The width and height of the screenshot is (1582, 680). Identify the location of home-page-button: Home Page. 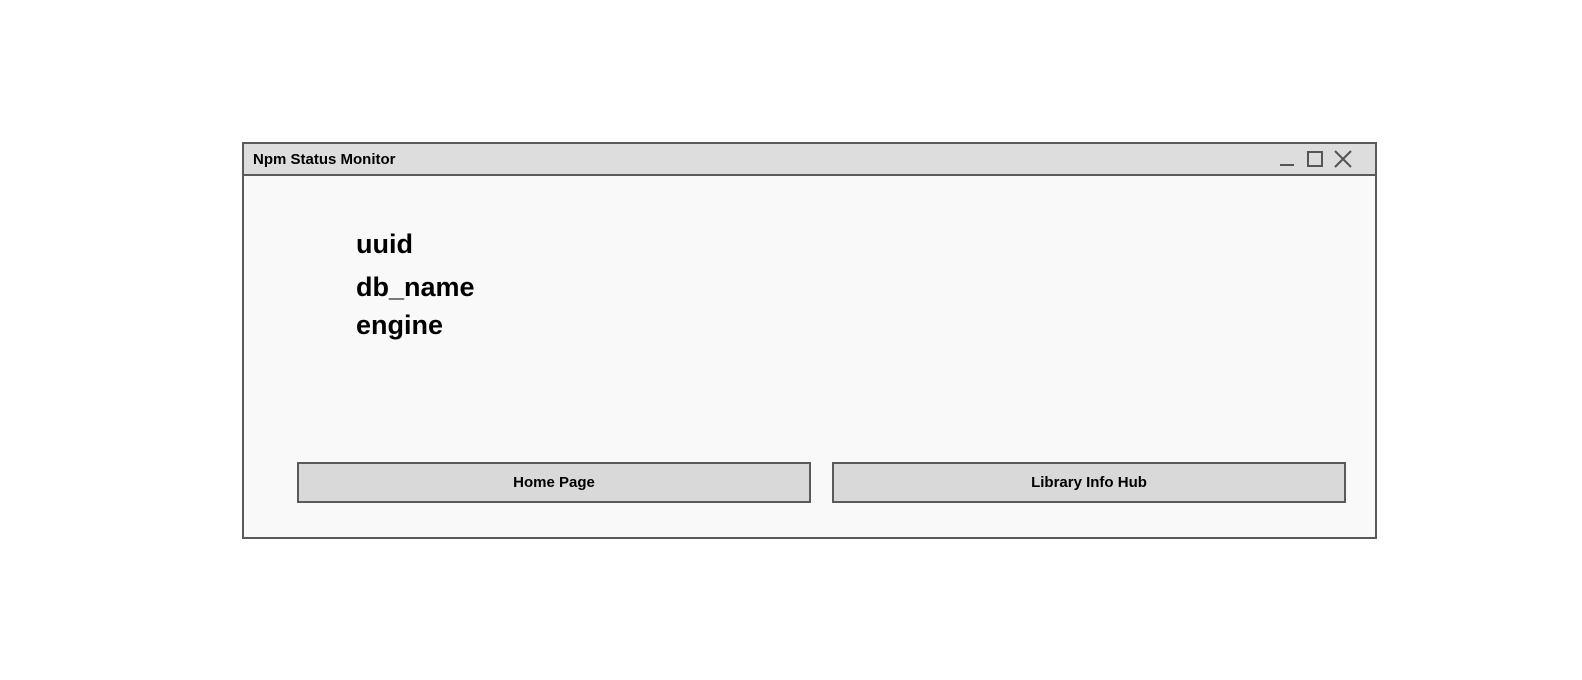
(554, 482).